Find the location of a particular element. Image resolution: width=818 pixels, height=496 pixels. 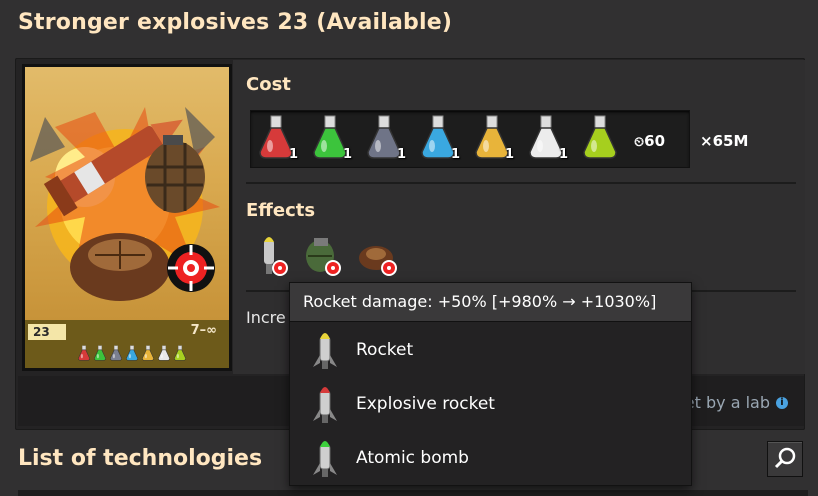

stronger-explosives-art is located at coordinates (127, 193).